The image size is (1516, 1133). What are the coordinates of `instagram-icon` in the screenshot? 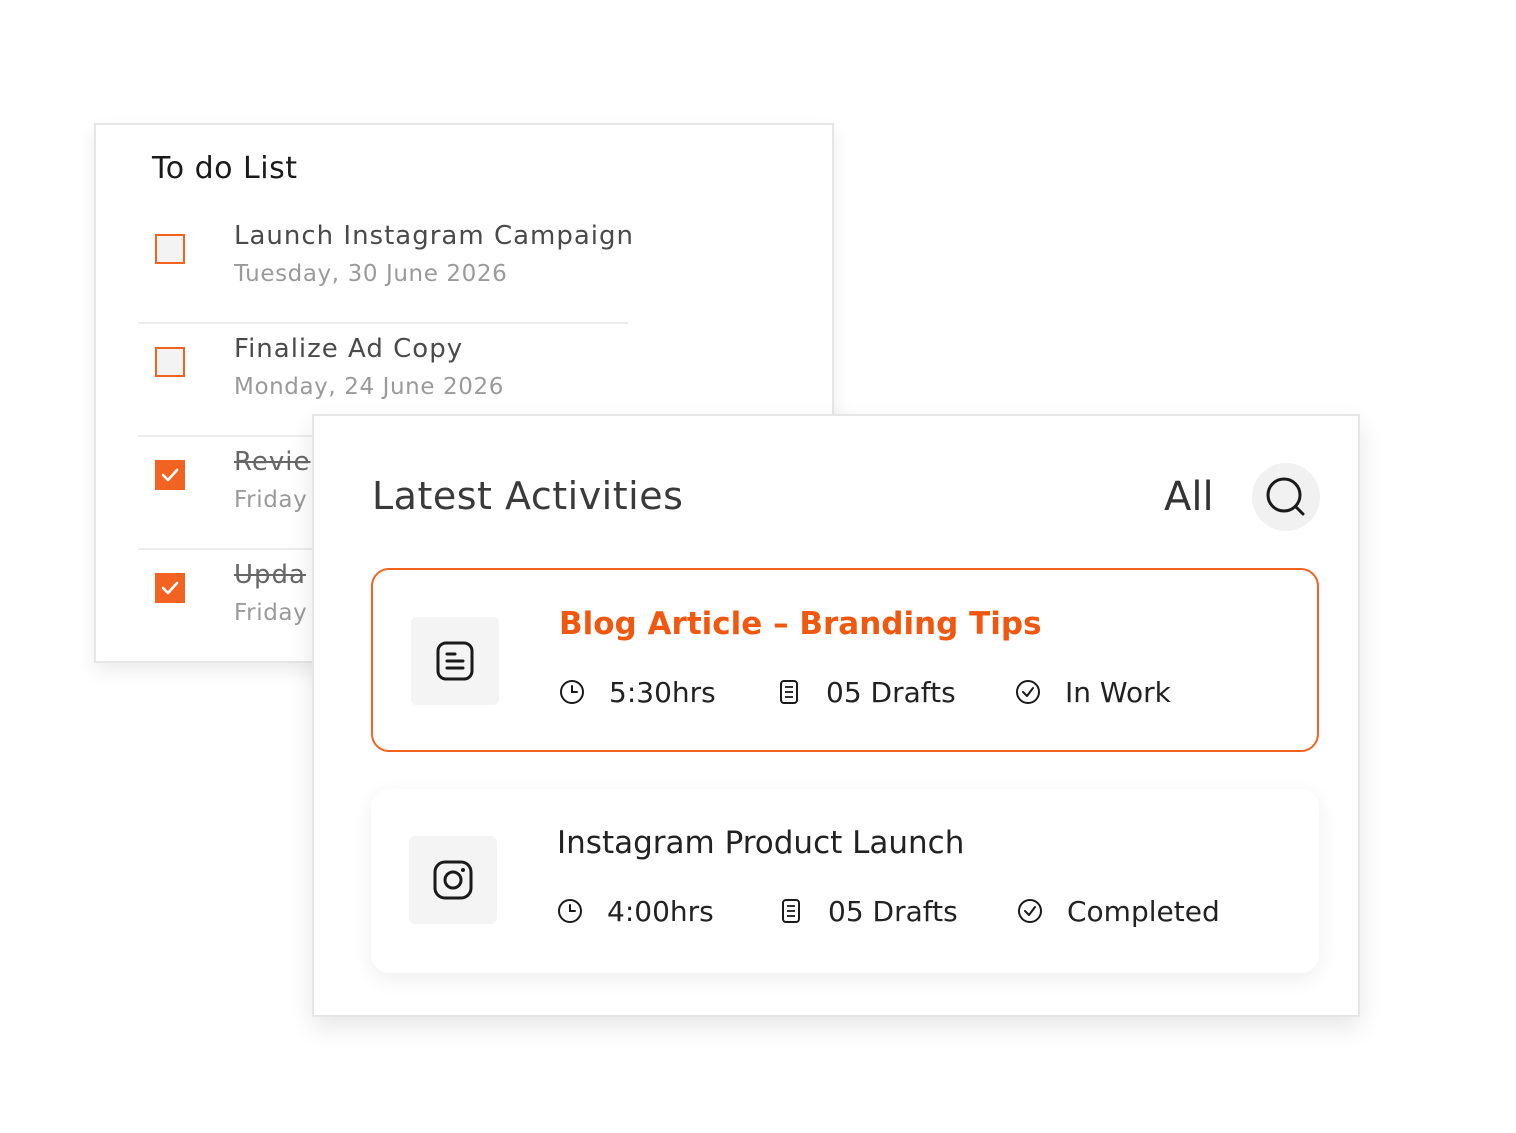 It's located at (453, 880).